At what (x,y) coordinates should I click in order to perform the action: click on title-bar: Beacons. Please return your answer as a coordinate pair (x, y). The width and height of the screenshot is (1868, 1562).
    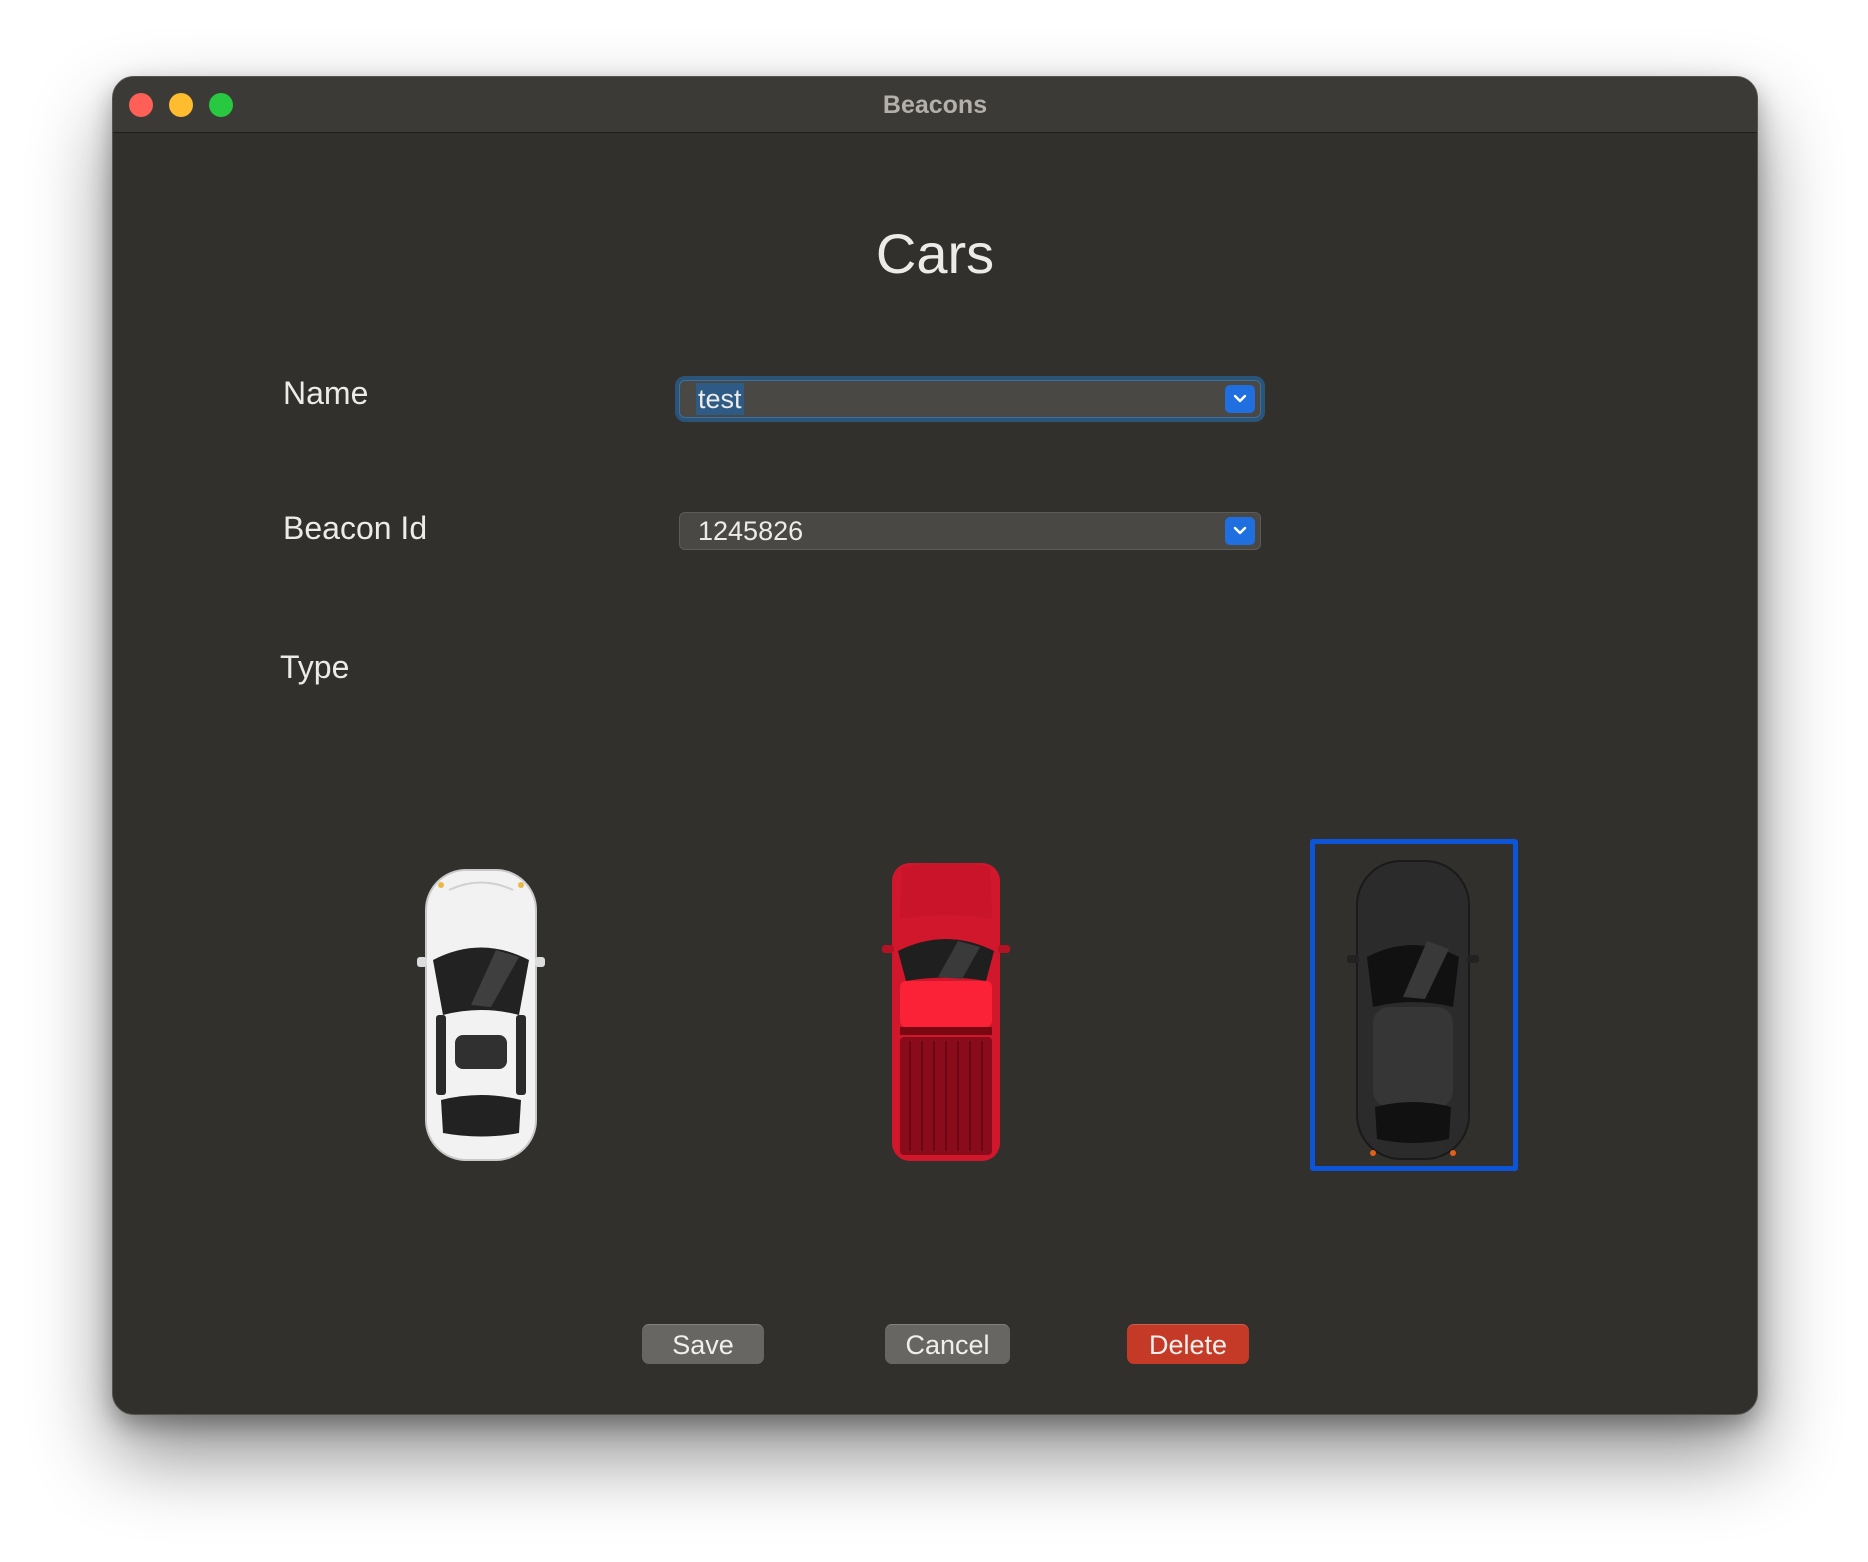
    Looking at the image, I should click on (935, 105).